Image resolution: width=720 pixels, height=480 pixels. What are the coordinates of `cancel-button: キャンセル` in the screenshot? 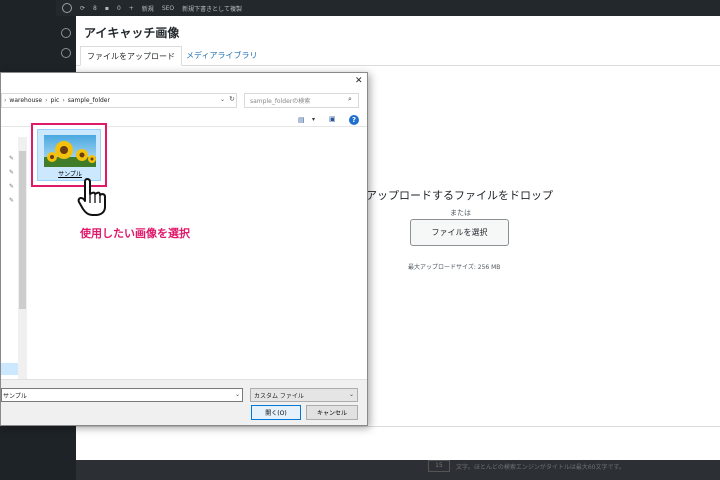 It's located at (332, 412).